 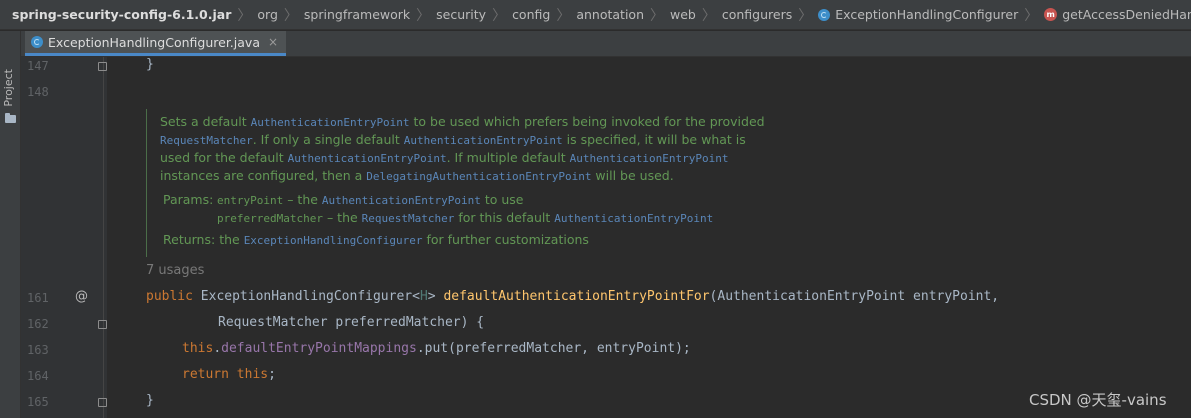 I want to click on watermark: CSDN @天玺-vains, so click(x=1098, y=400).